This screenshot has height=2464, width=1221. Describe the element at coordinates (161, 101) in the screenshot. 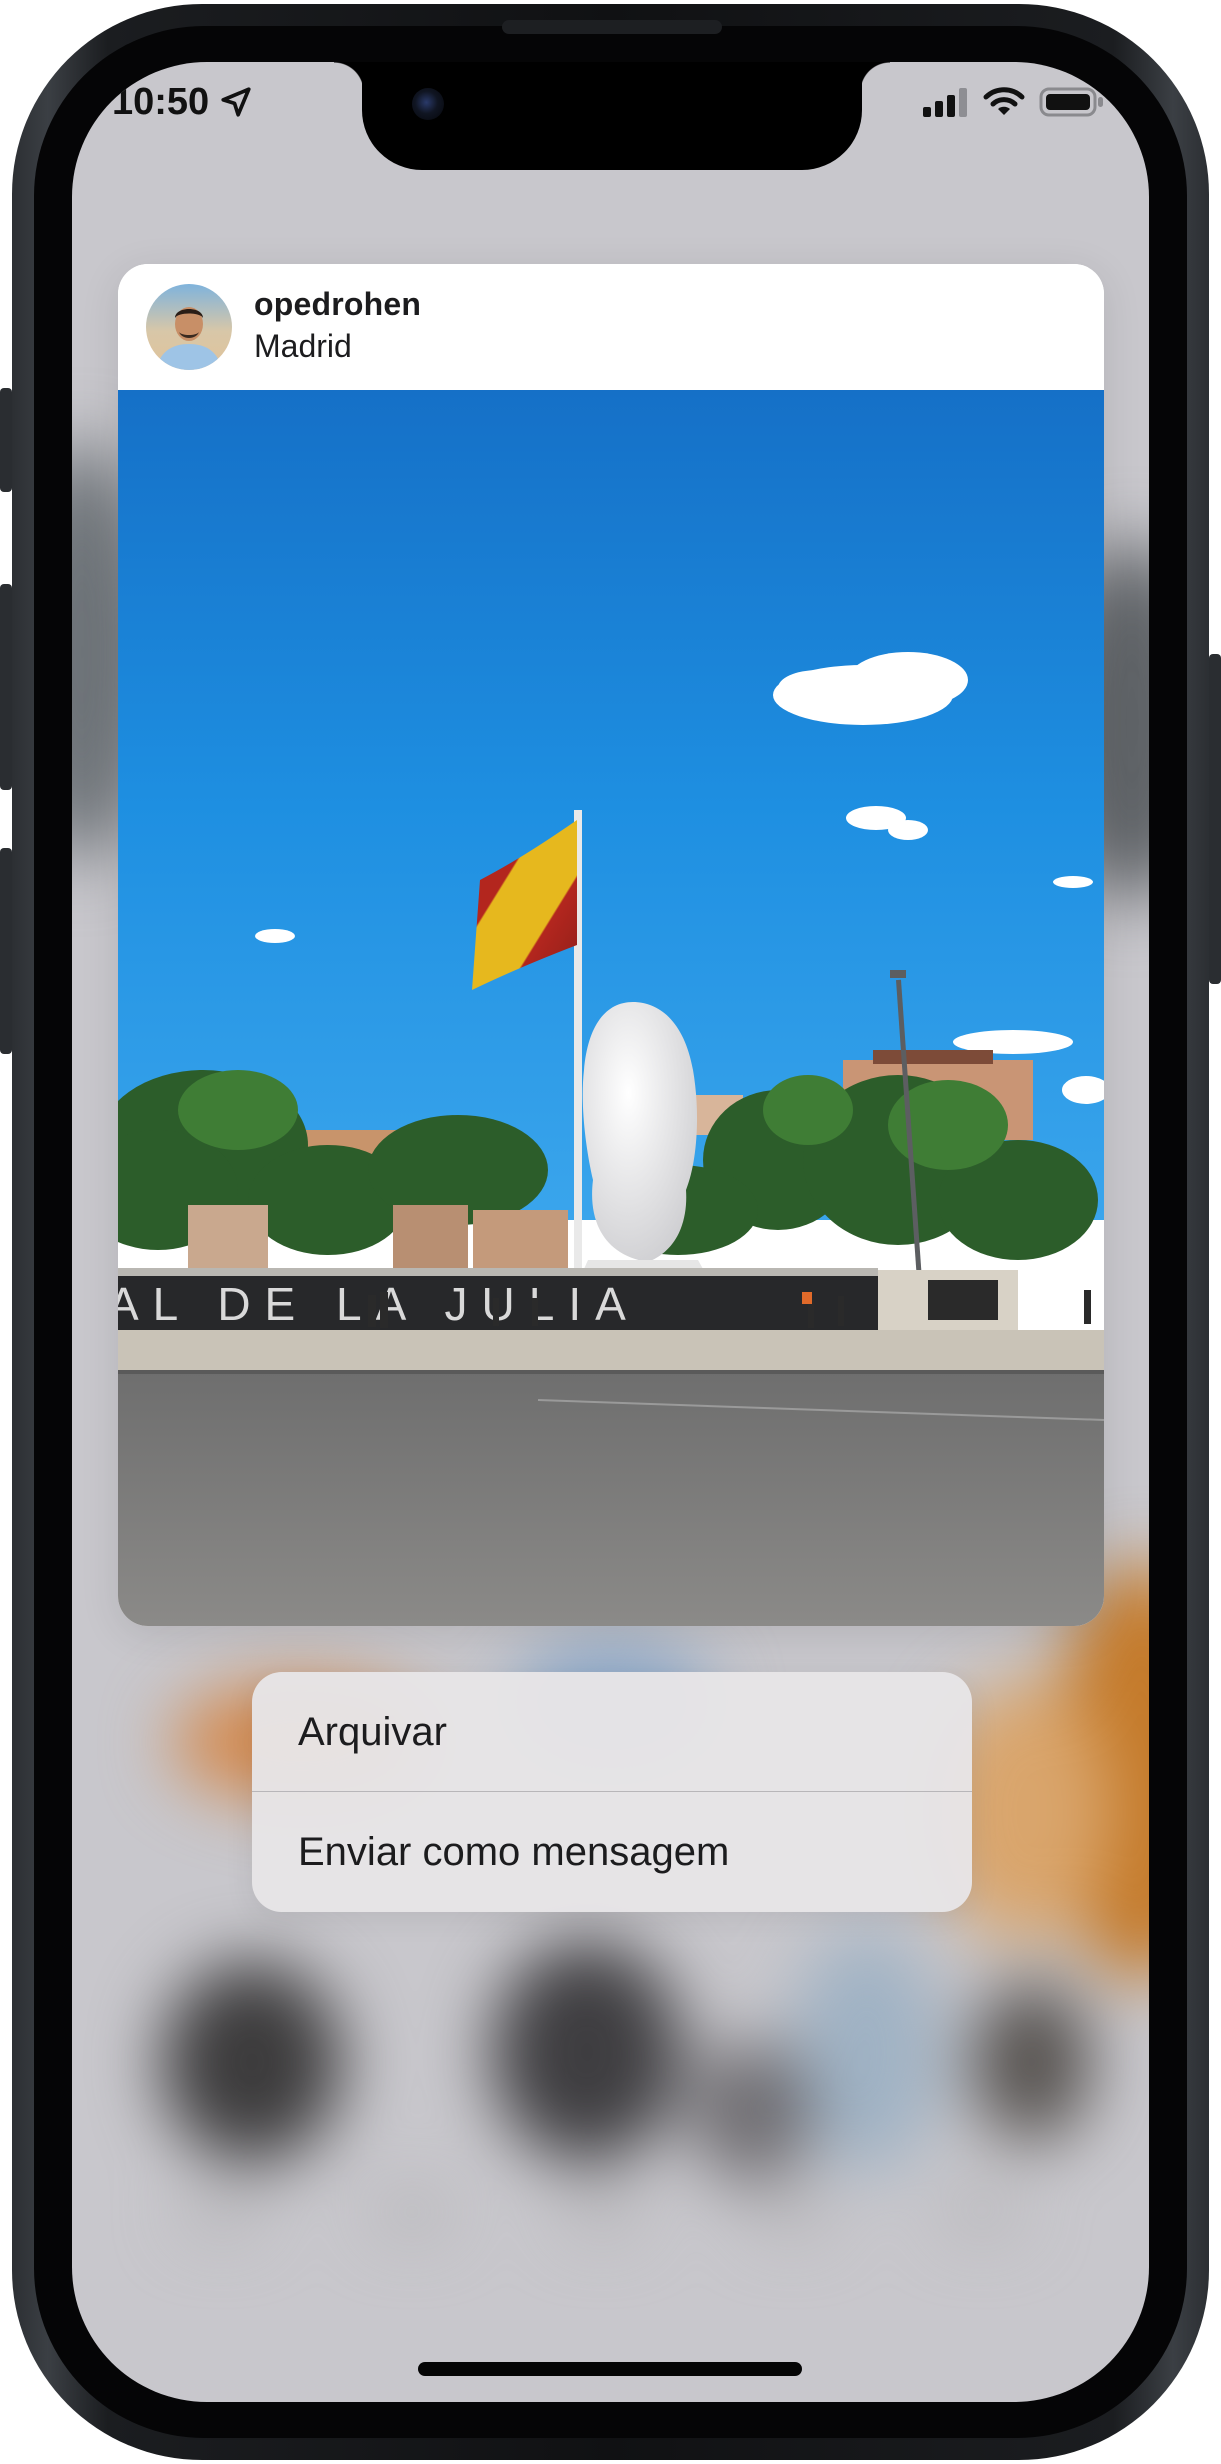

I see `time-label: 10:50` at that location.